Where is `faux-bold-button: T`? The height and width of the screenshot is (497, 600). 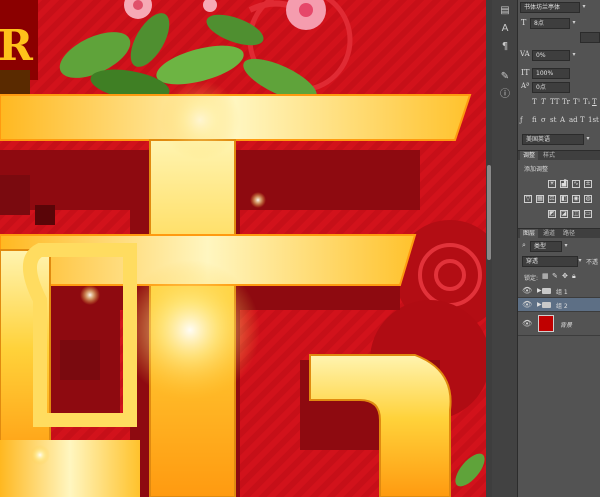
faux-bold-button: T is located at coordinates (534, 102).